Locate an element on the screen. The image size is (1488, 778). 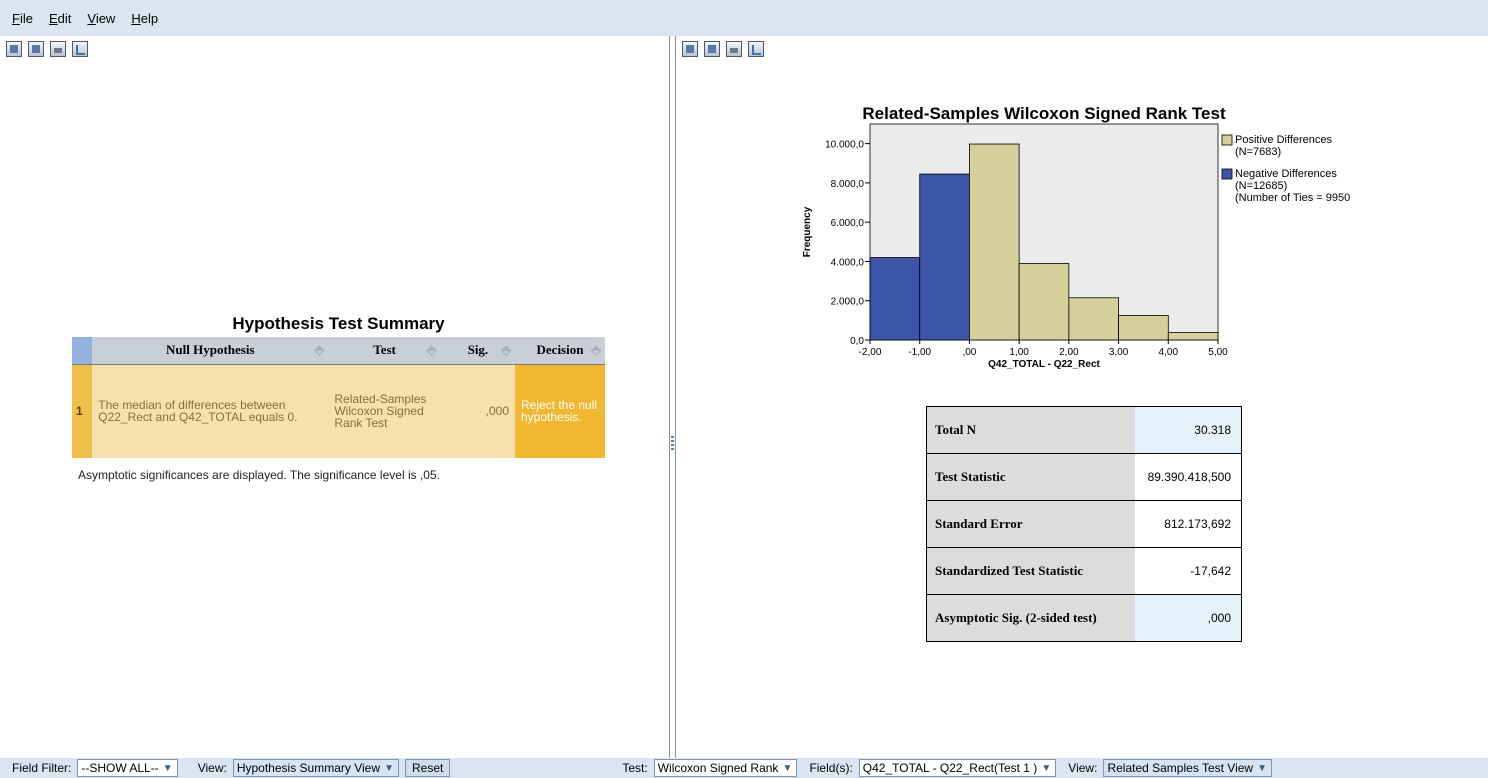
right-view-dropdown: Related Samples Test View ▼ is located at coordinates (1188, 768).